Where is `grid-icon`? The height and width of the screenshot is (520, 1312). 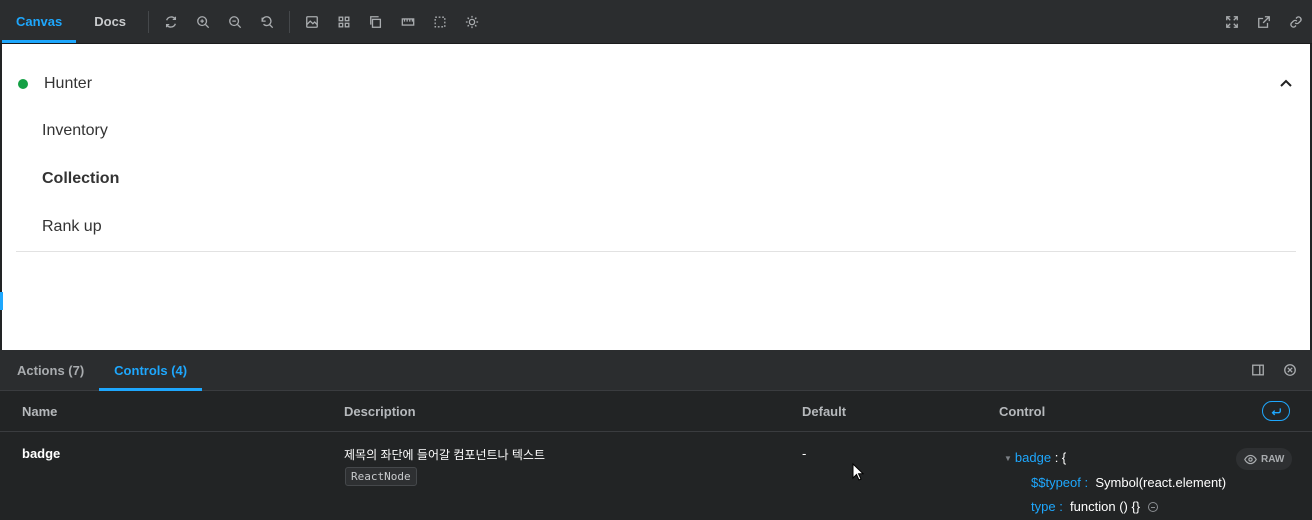
grid-icon is located at coordinates (344, 21).